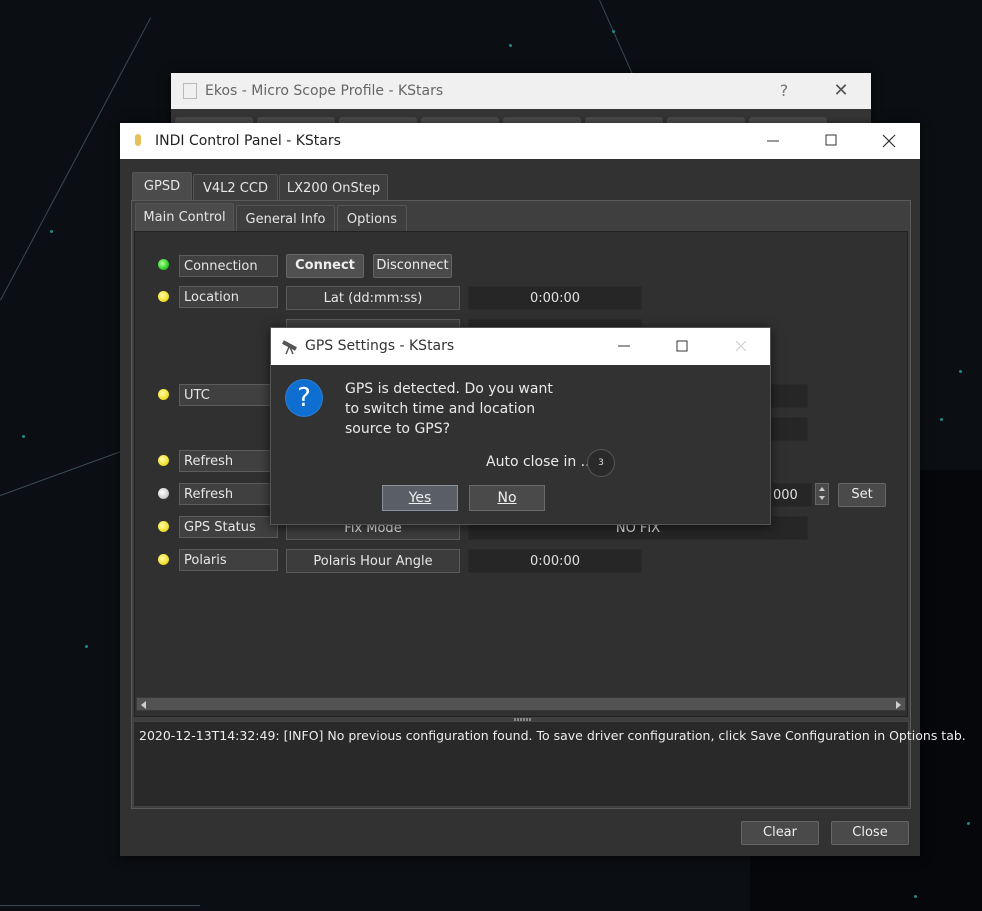 The height and width of the screenshot is (911, 982). I want to click on gps-dialog-titlebar: GPS Settings - KStars, so click(520, 346).